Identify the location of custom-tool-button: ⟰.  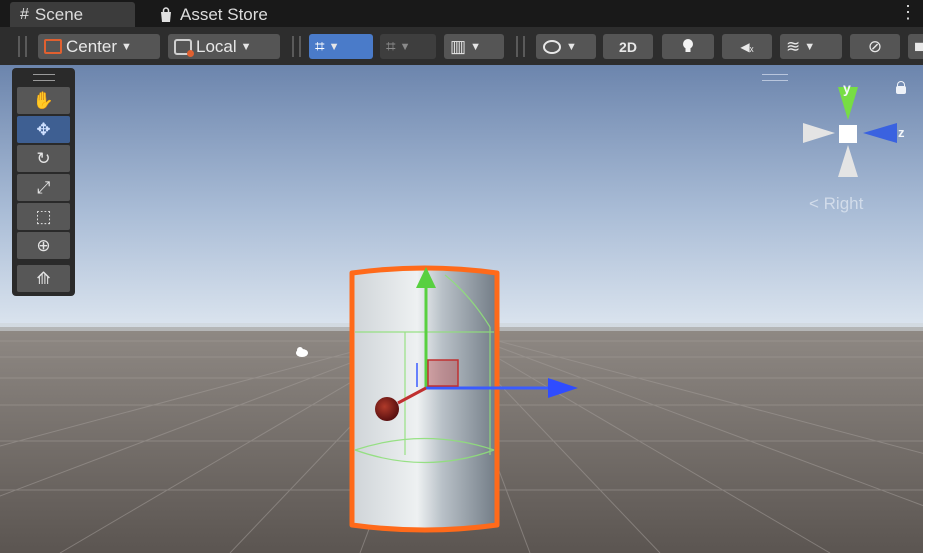
(43, 278).